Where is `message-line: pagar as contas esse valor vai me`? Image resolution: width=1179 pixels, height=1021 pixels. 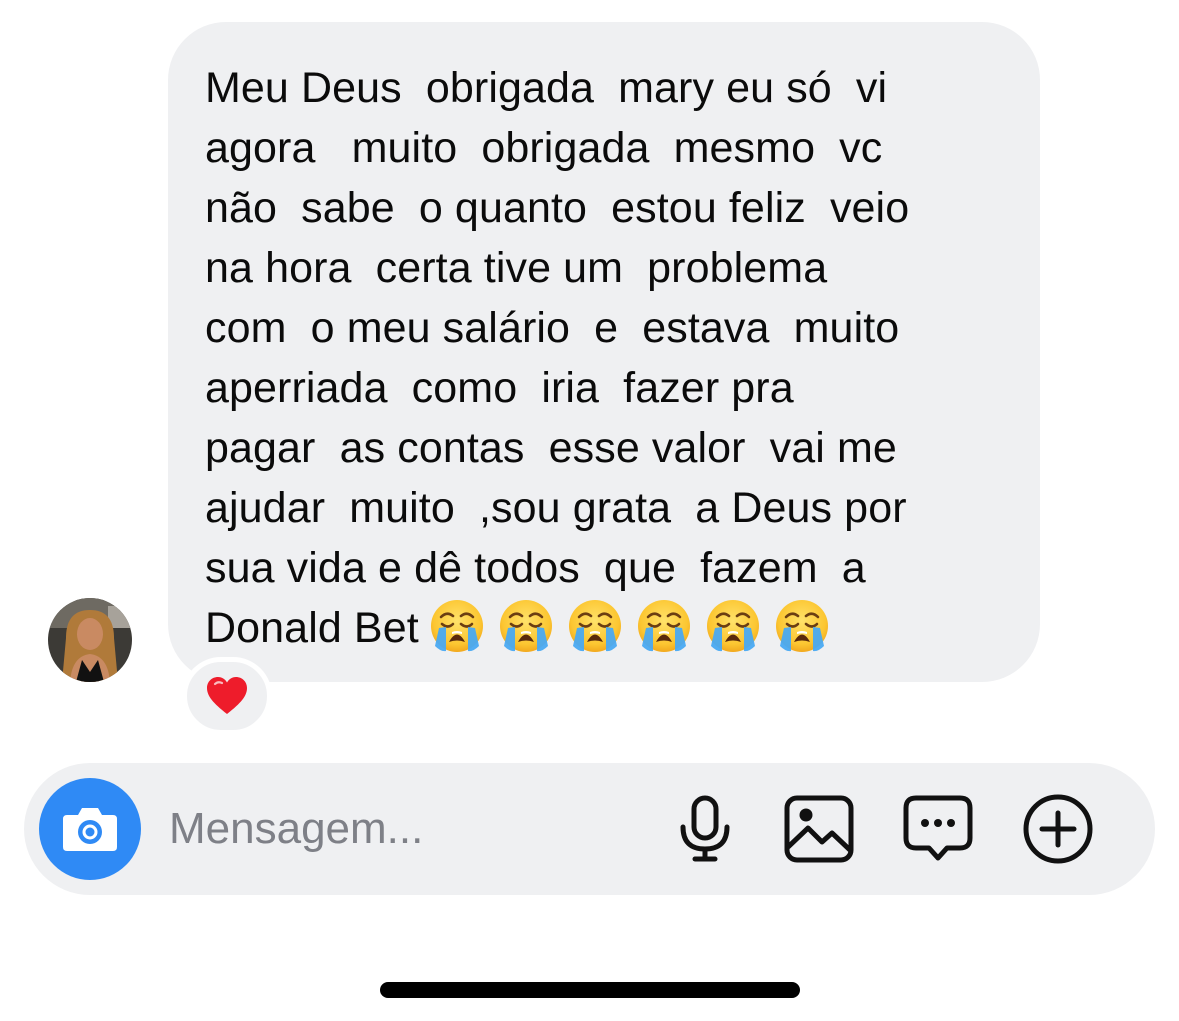 message-line: pagar as contas esse valor vai me is located at coordinates (551, 448).